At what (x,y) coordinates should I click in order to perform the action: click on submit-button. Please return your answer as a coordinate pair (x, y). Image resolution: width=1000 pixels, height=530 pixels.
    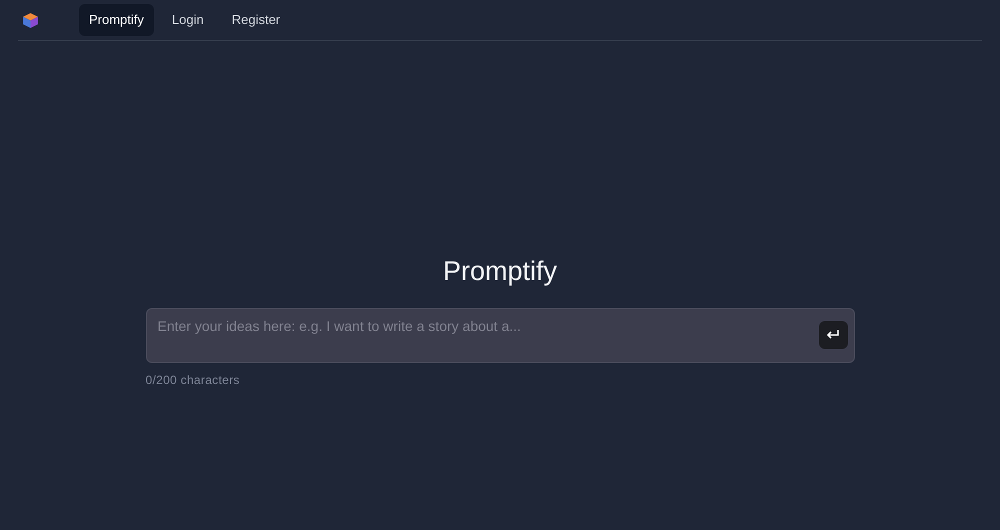
    Looking at the image, I should click on (833, 334).